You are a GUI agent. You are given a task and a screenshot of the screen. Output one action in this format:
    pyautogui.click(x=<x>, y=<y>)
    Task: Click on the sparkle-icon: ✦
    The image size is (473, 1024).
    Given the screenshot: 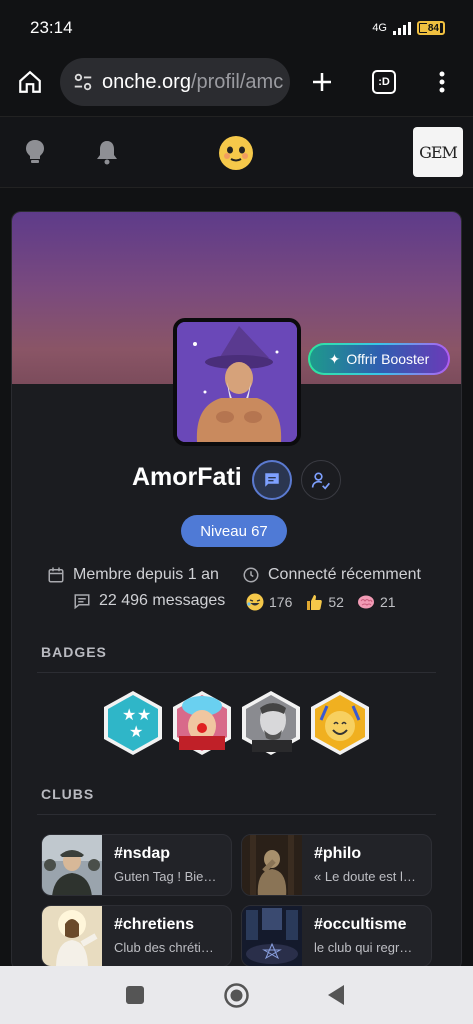 What is the action you would take?
    pyautogui.click(x=334, y=358)
    